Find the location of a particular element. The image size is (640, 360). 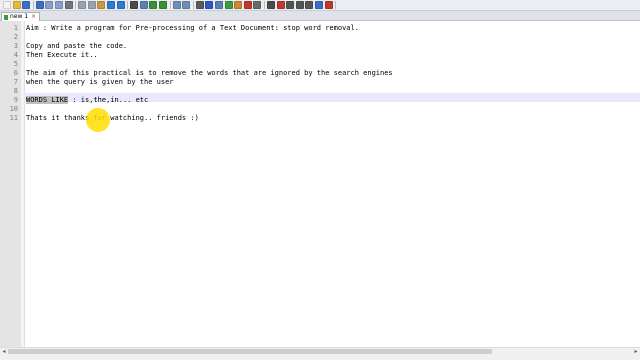

line-number: 5 is located at coordinates (15, 64).